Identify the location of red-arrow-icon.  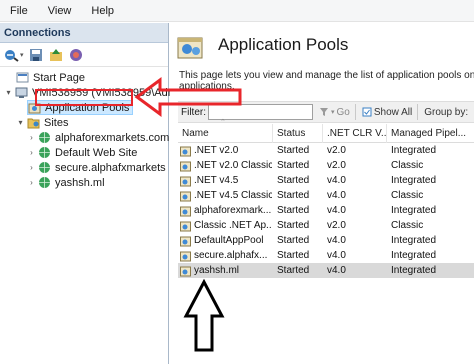
(188, 97).